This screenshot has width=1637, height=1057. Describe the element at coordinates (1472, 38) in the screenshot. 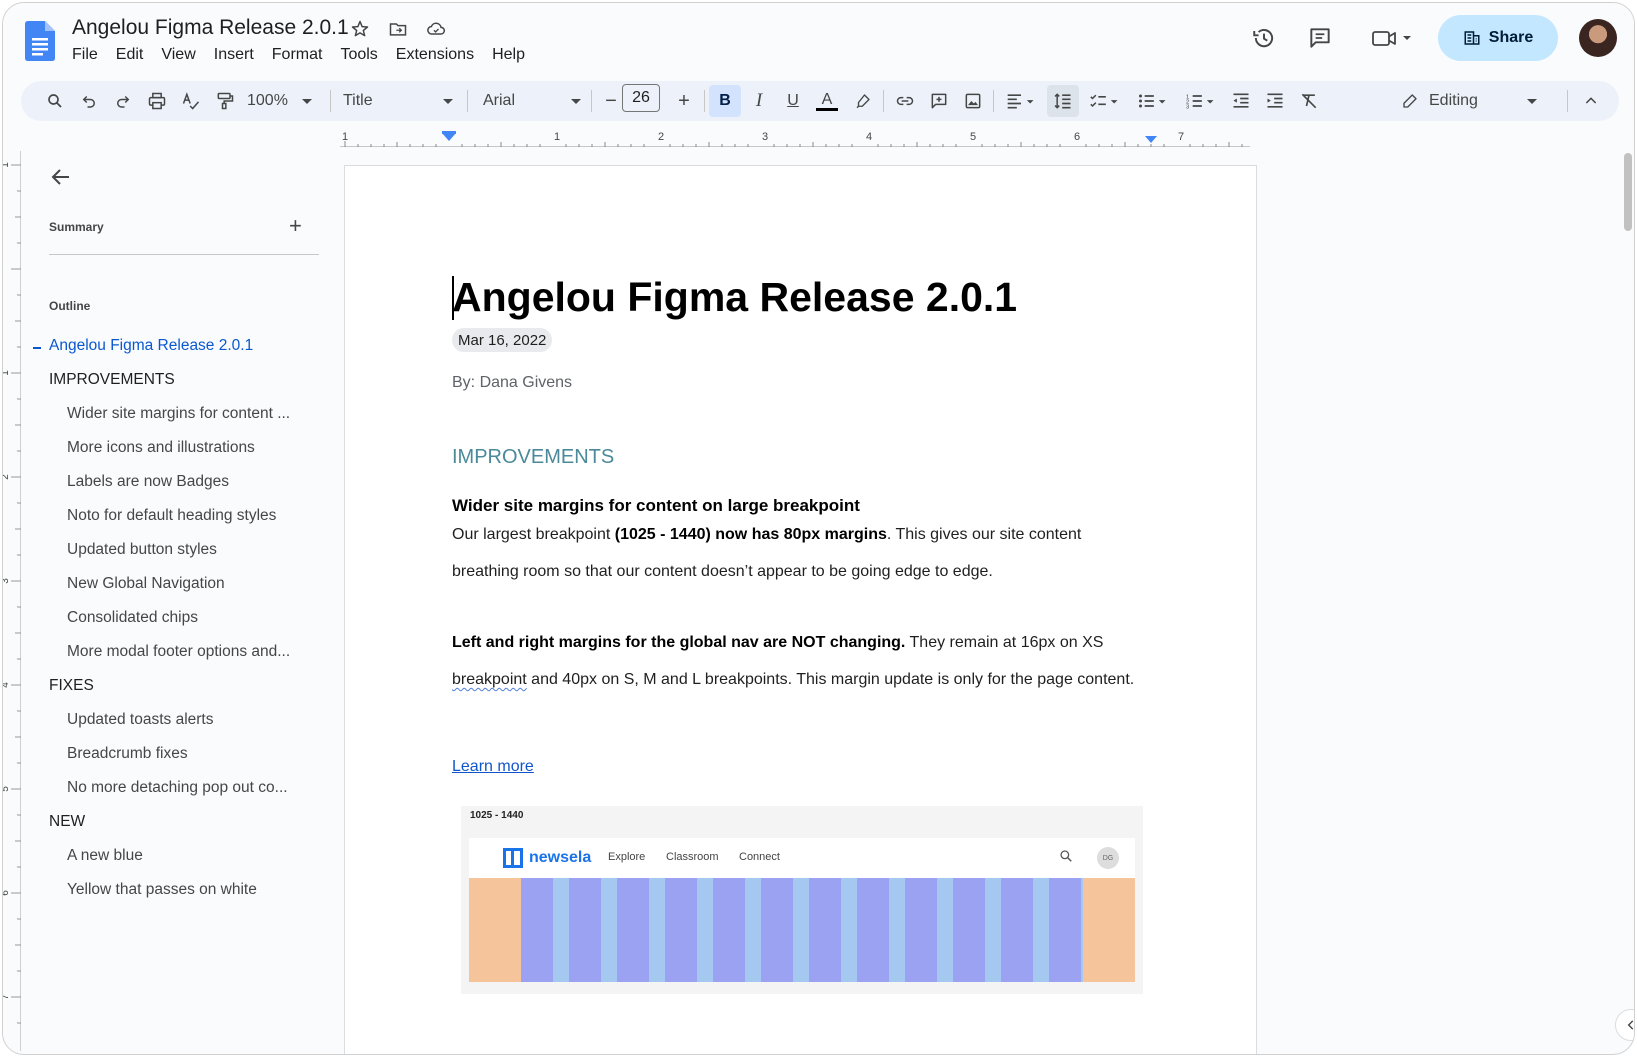

I see `building-icon` at that location.